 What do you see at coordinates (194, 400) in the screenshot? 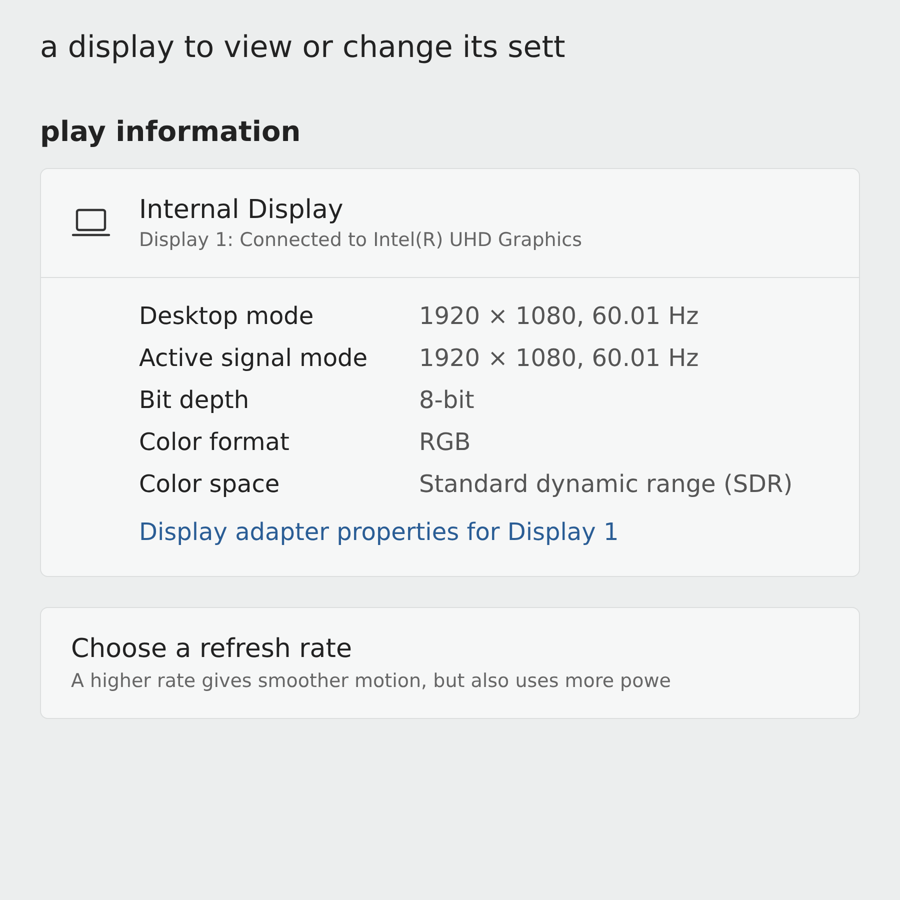
I see `property-label: Bit depth` at bounding box center [194, 400].